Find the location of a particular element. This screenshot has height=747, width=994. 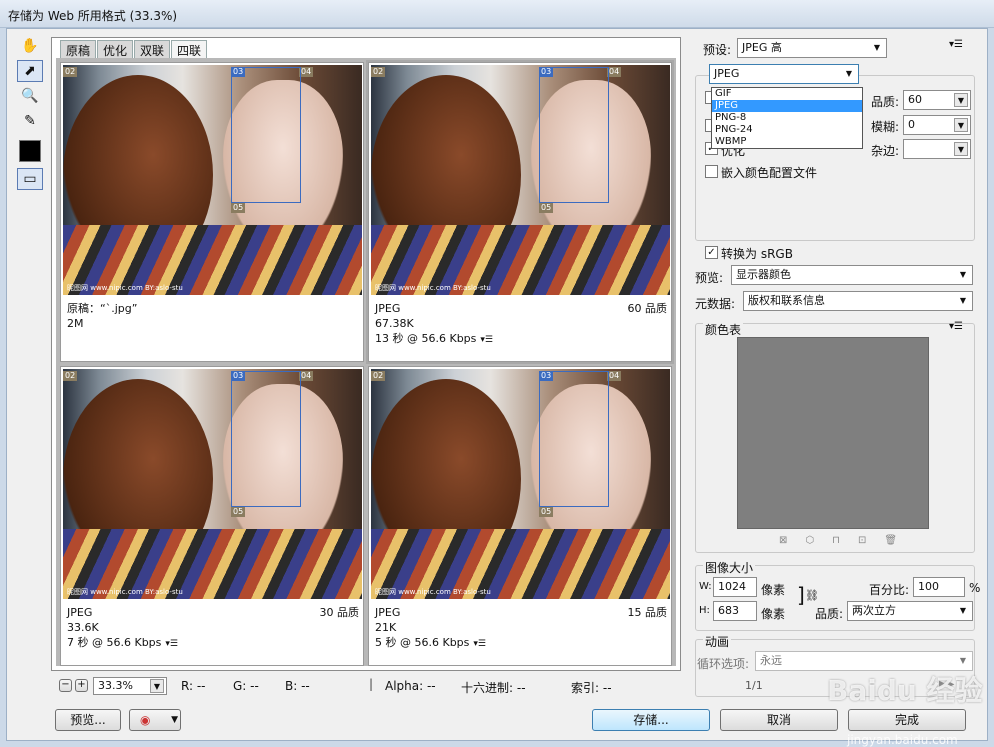

loop-select: 永远 ▼ is located at coordinates (864, 661).